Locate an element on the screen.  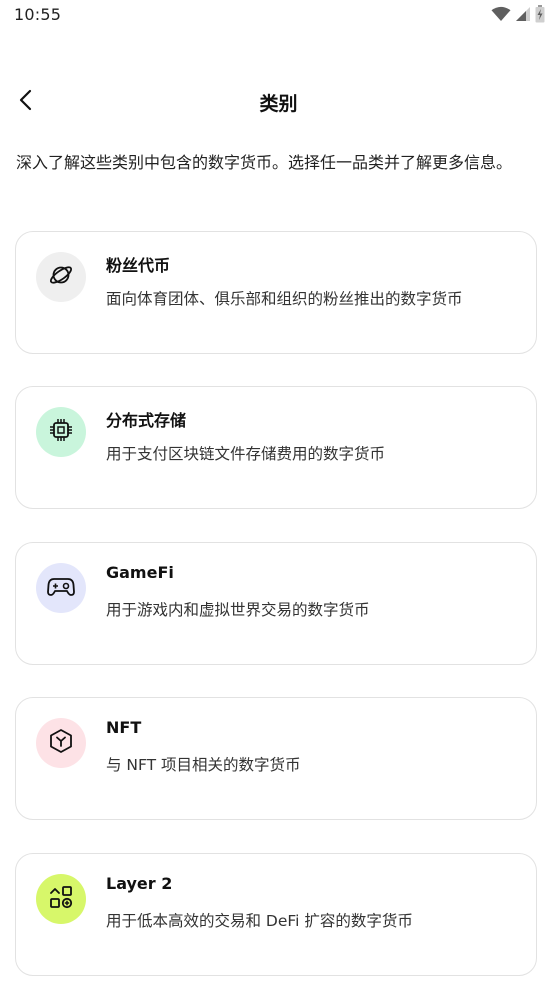
category-title: GameFi is located at coordinates (140, 572).